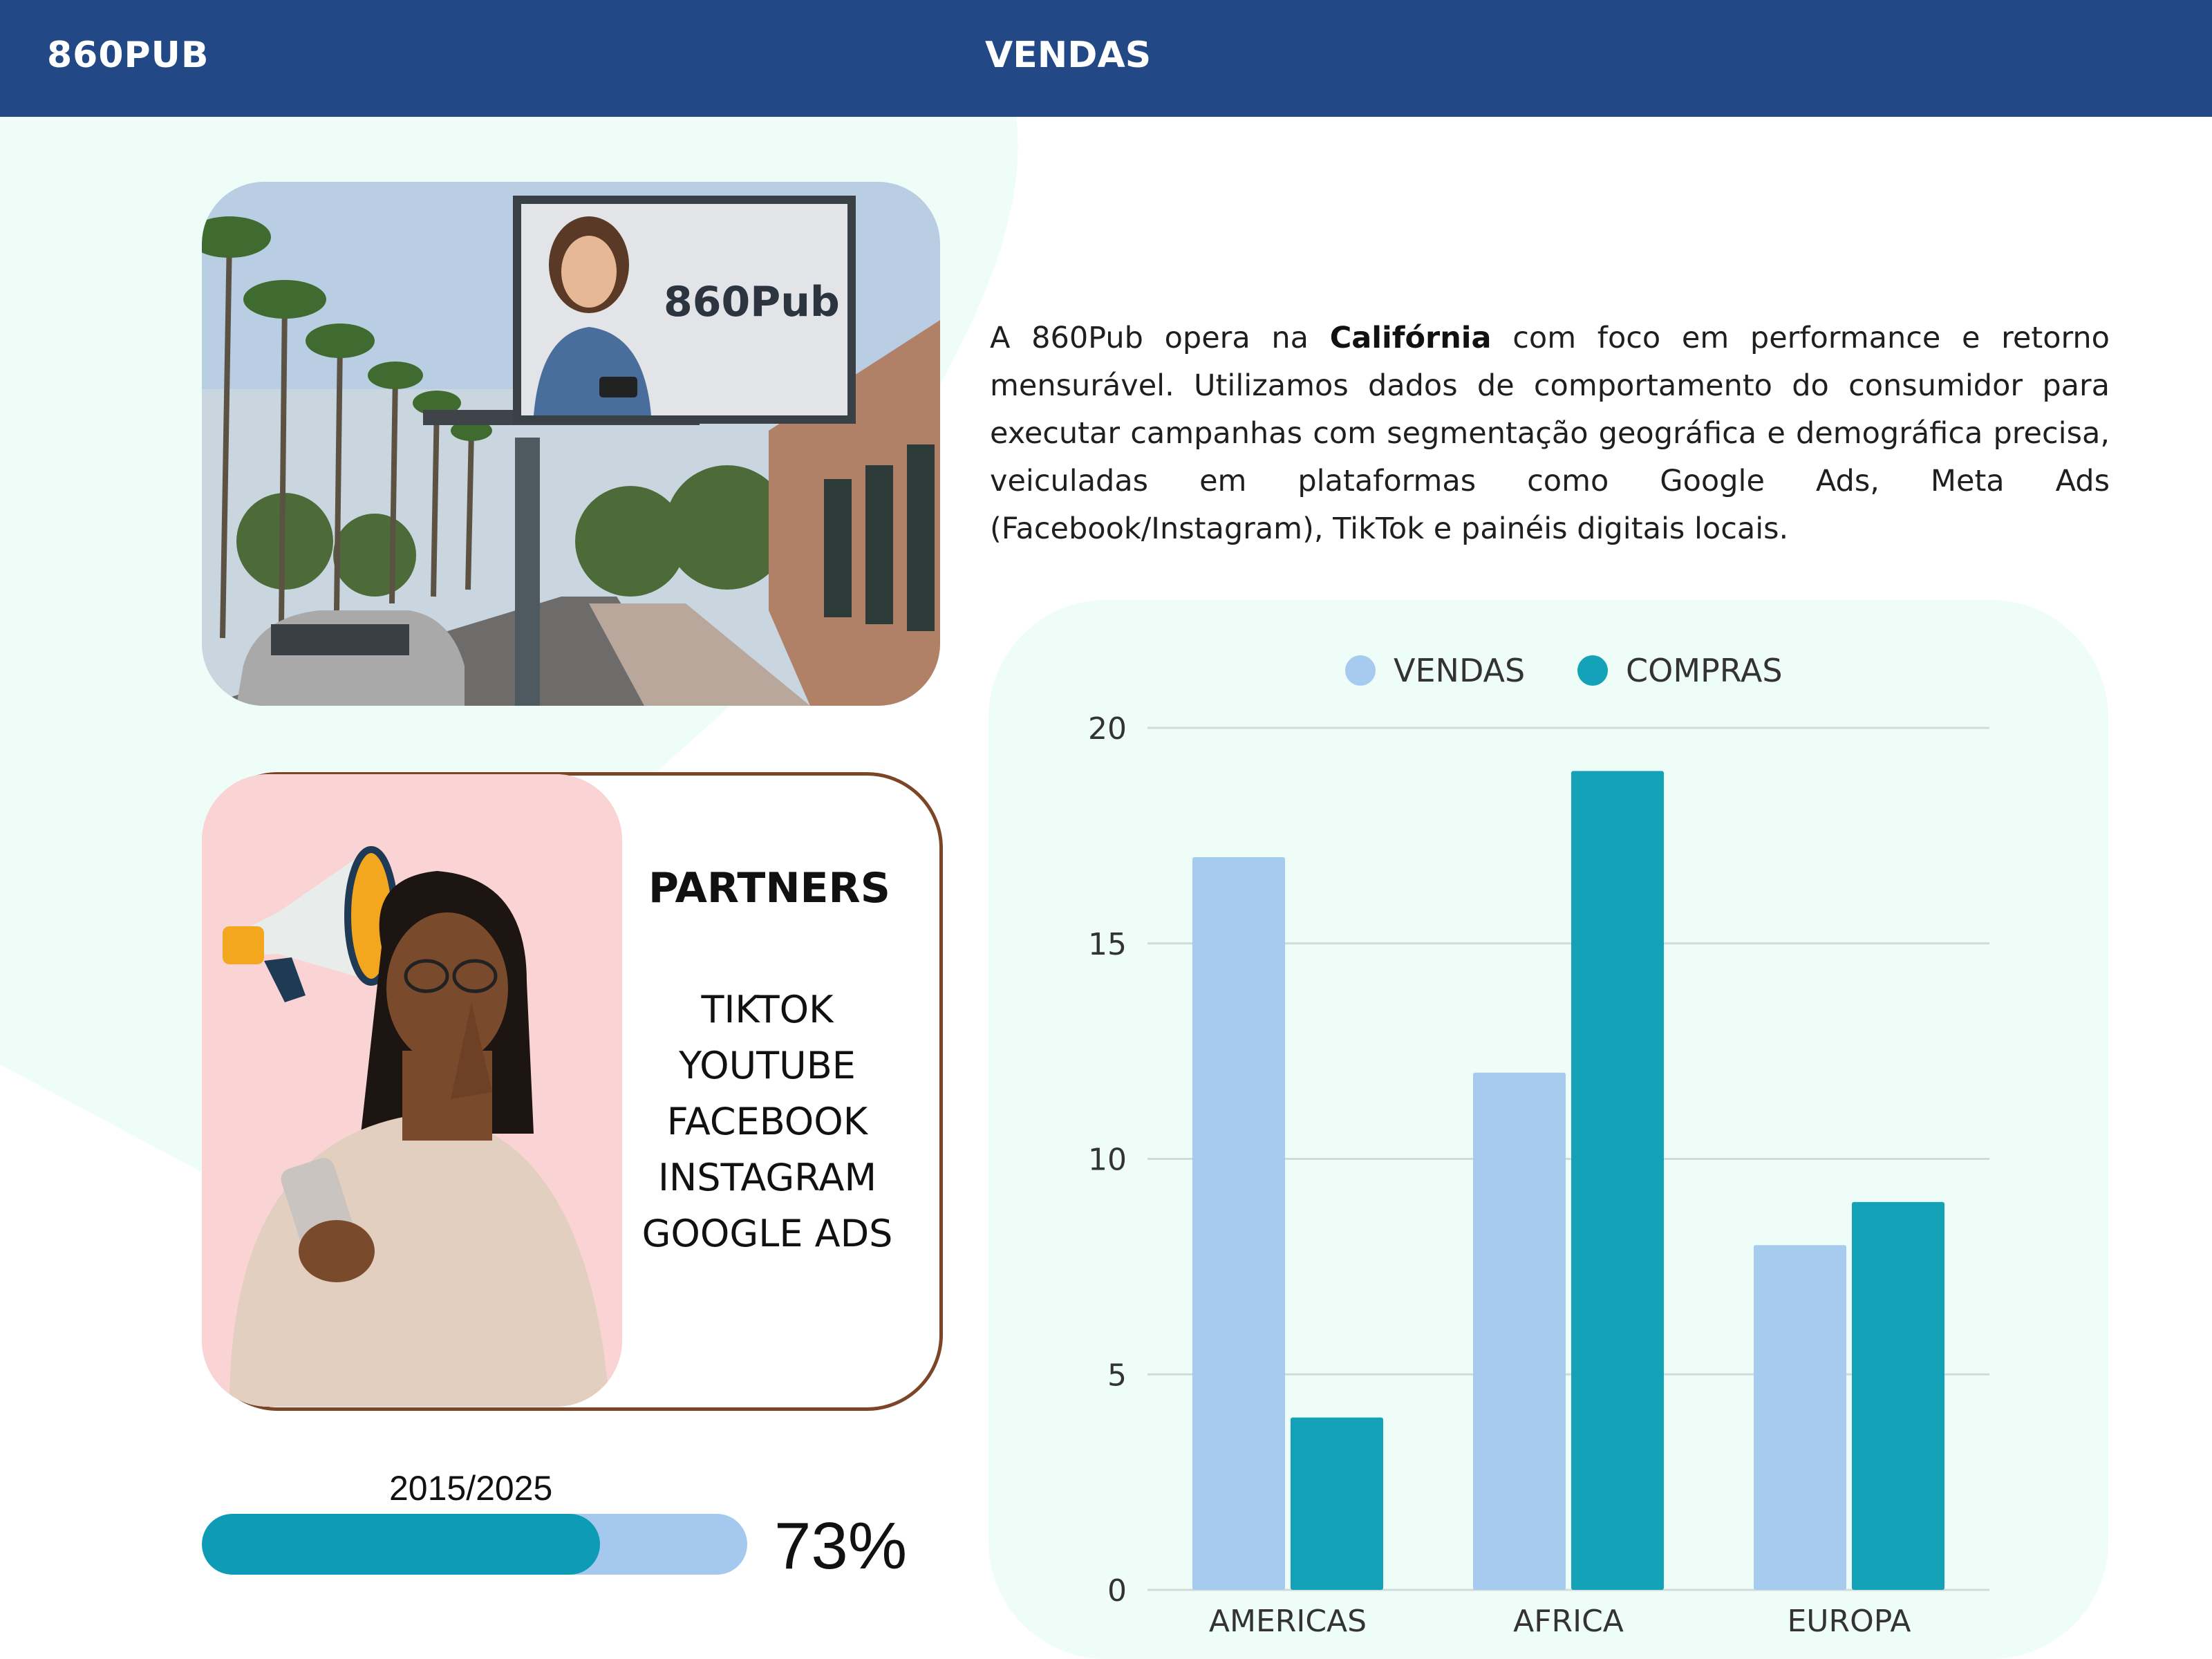 The width and height of the screenshot is (2212, 1659). Describe the element at coordinates (1898, 1395) in the screenshot. I see `bar-compras-europa` at that location.